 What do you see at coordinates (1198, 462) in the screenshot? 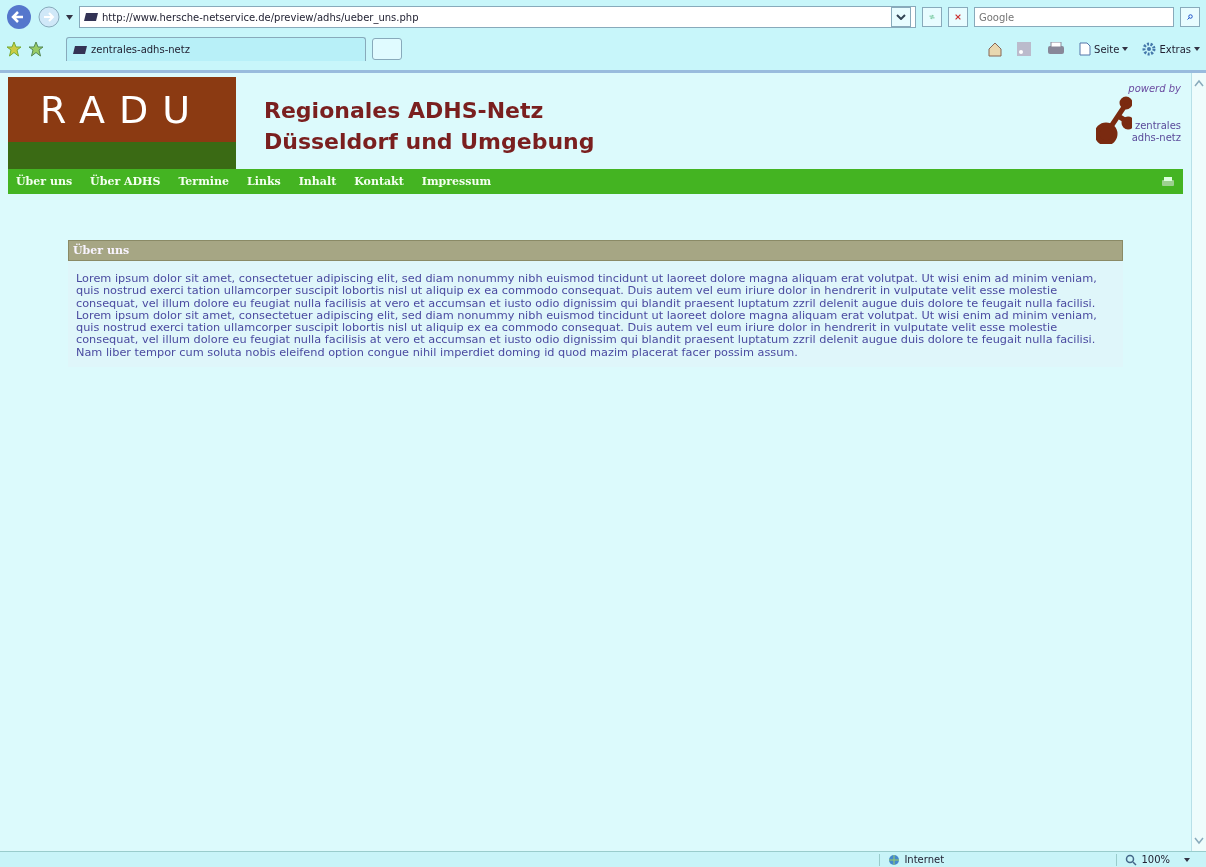
I see `scrollbar` at bounding box center [1198, 462].